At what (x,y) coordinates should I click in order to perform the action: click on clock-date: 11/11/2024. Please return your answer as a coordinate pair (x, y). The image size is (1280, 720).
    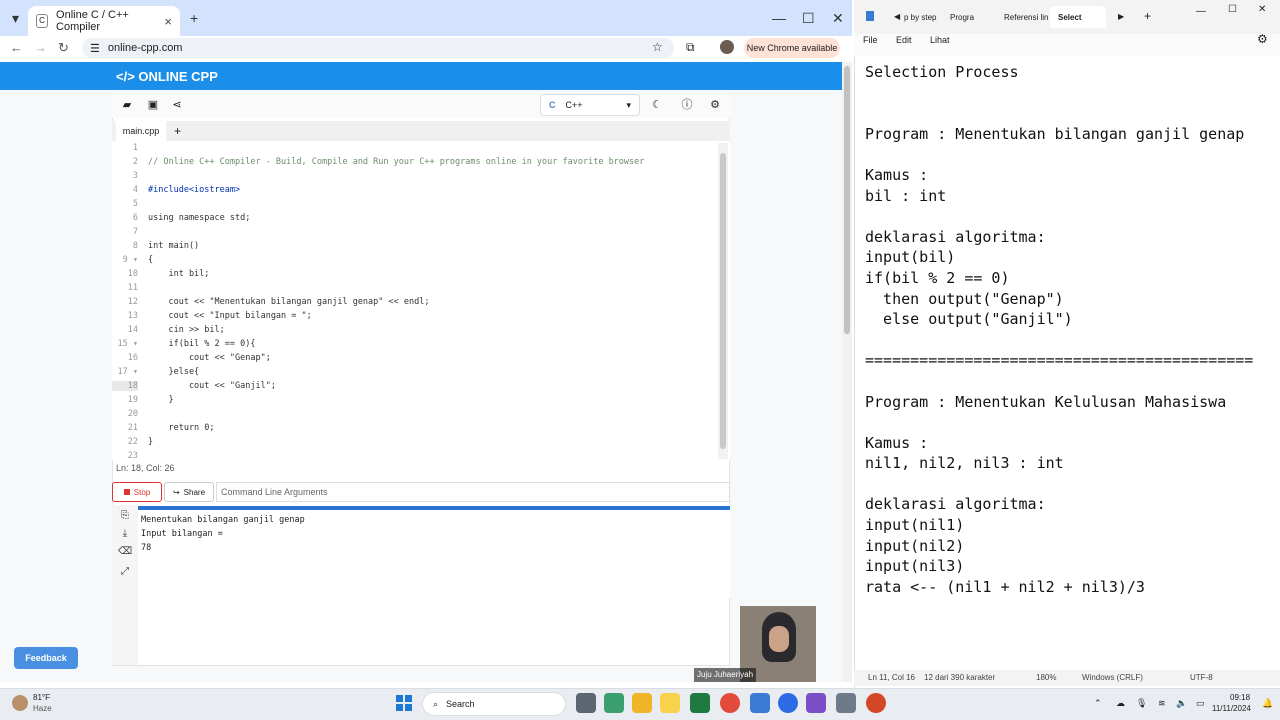
    Looking at the image, I should click on (1231, 708).